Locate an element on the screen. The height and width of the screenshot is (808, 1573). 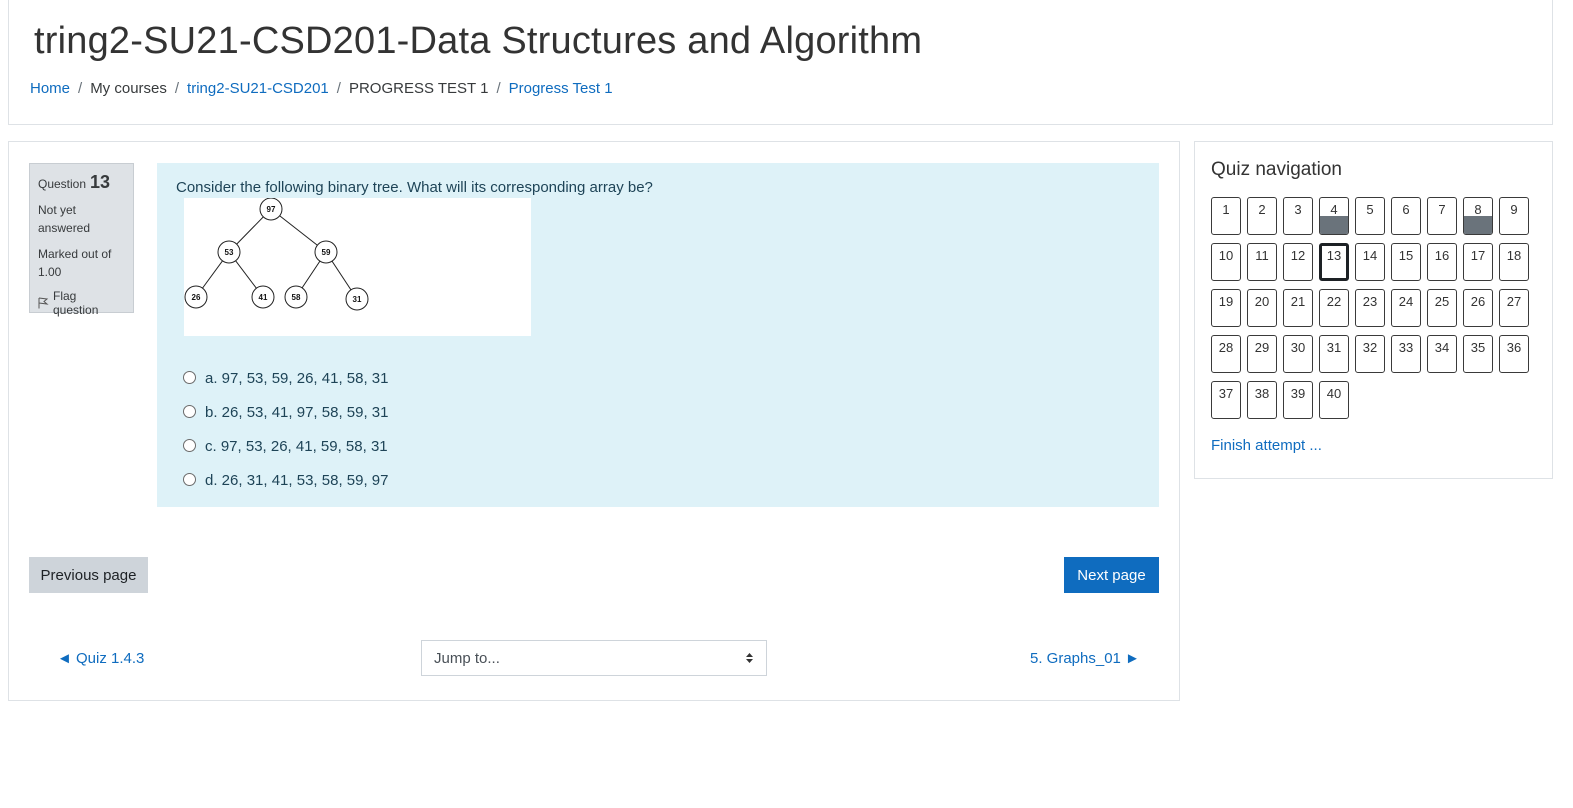
answer-label: c. 97, 53, 26, 41, 59, 58, 31 is located at coordinates (296, 446).